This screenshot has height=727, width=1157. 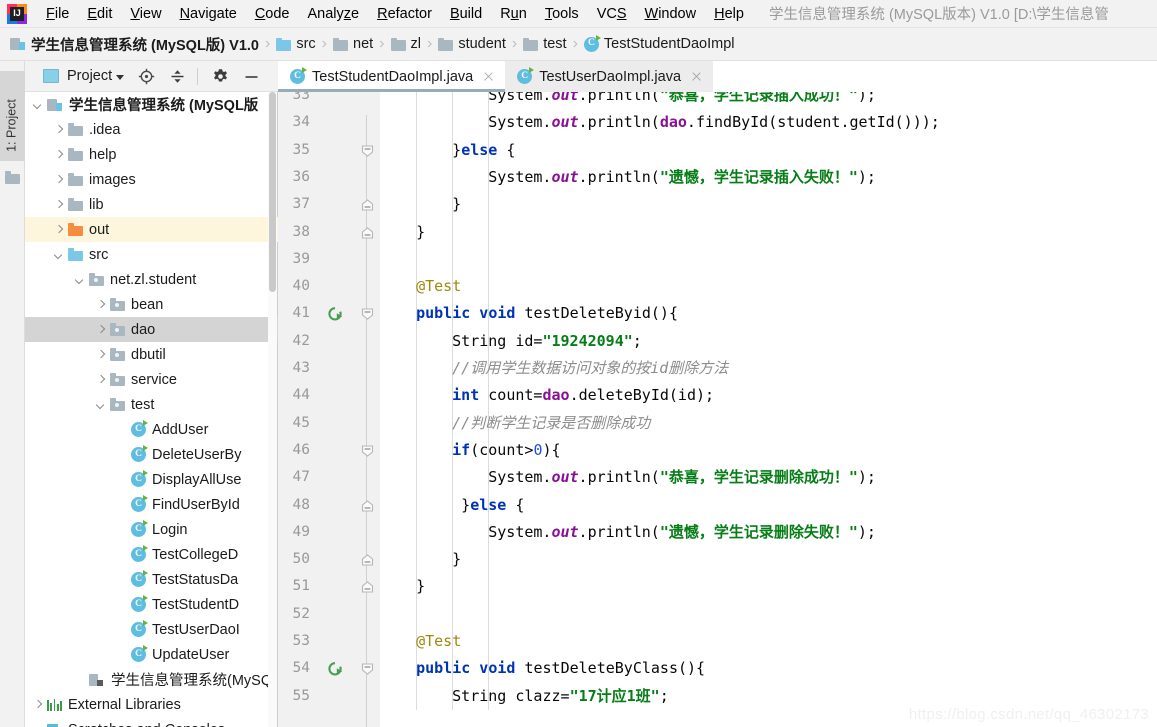 I want to click on code-token: void, so click(x=497, y=668).